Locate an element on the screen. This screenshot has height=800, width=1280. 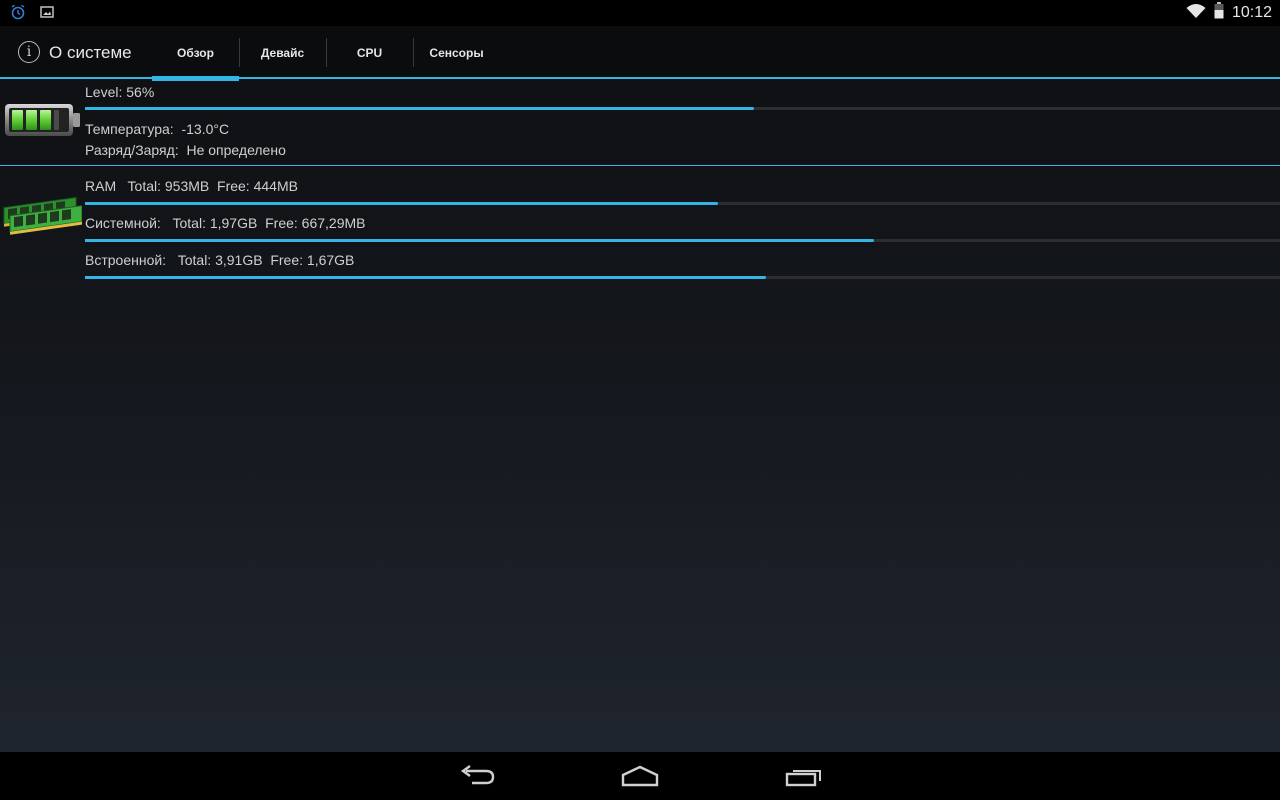
internal-storage-fill is located at coordinates (426, 277).